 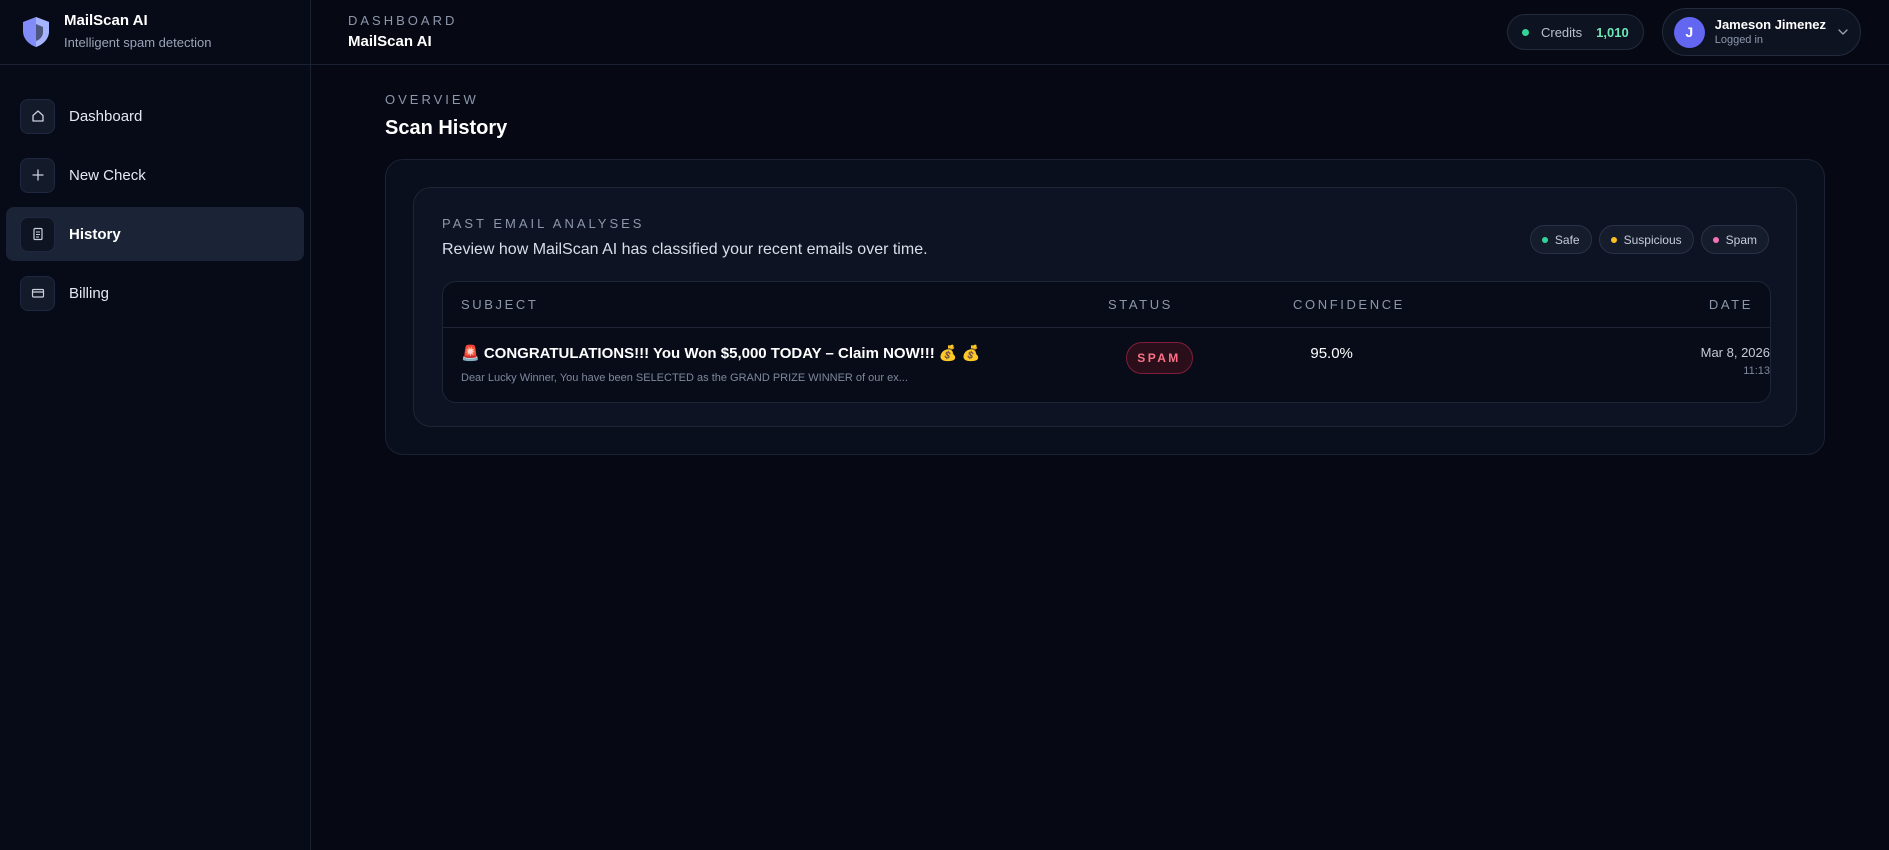 I want to click on sidebar-nav: Dashboard New Check History Billing, so click(x=155, y=192).